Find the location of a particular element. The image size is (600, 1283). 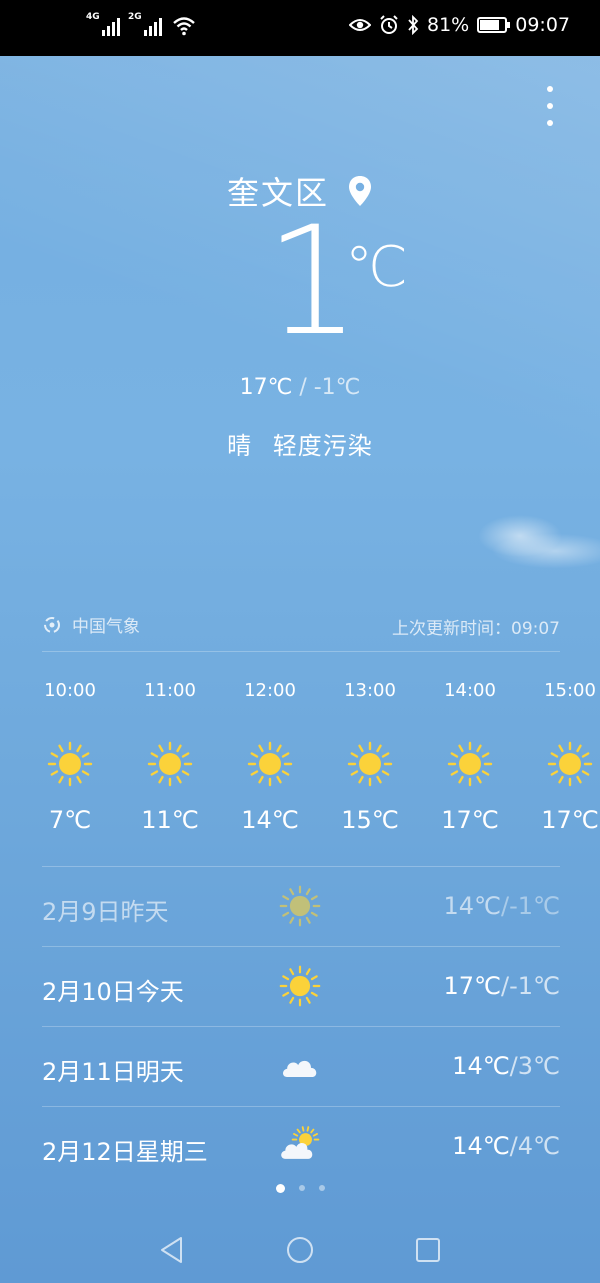

day-label: 2月12日星期三 is located at coordinates (125, 1152).